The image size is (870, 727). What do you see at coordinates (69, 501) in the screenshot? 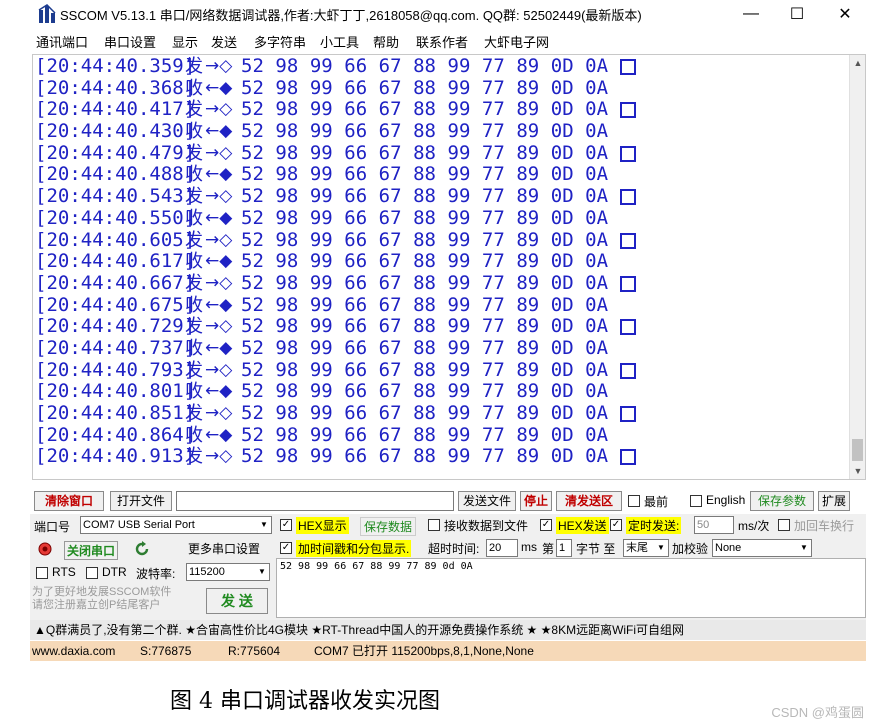
I see `clear-window-button: 清除窗口` at bounding box center [69, 501].